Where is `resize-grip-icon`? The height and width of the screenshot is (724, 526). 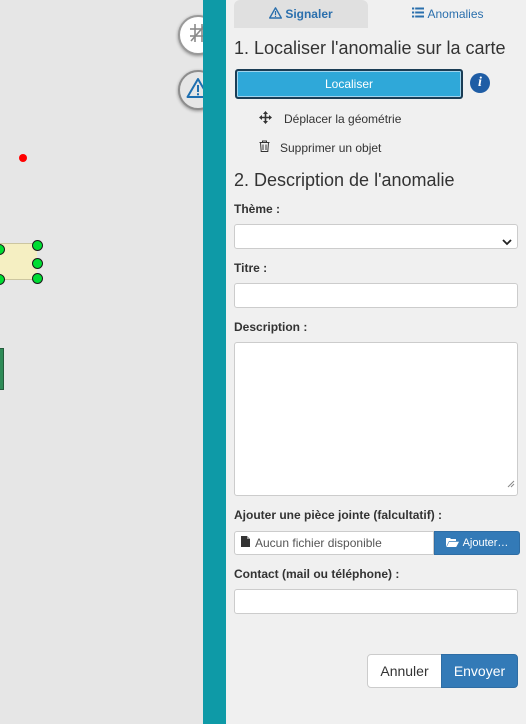 resize-grip-icon is located at coordinates (511, 484).